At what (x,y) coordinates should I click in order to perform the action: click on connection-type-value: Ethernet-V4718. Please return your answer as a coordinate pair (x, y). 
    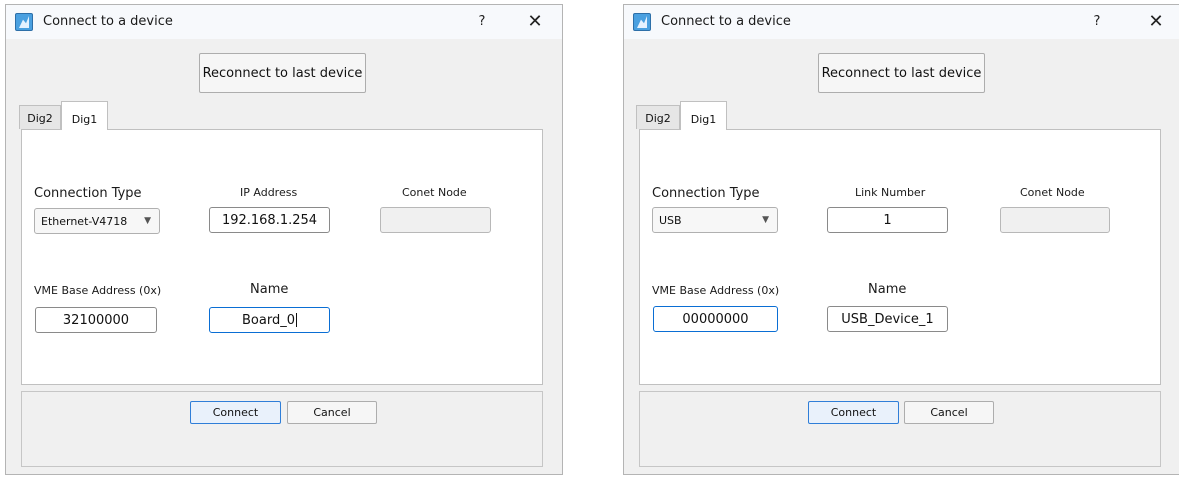
    Looking at the image, I should click on (84, 221).